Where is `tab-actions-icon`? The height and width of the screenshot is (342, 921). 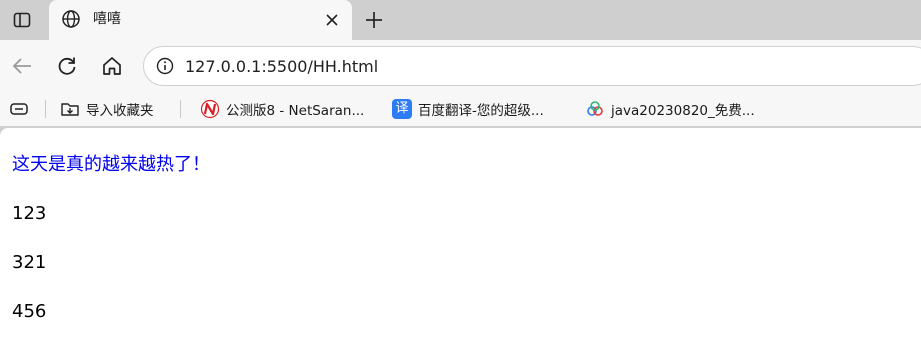 tab-actions-icon is located at coordinates (22, 20).